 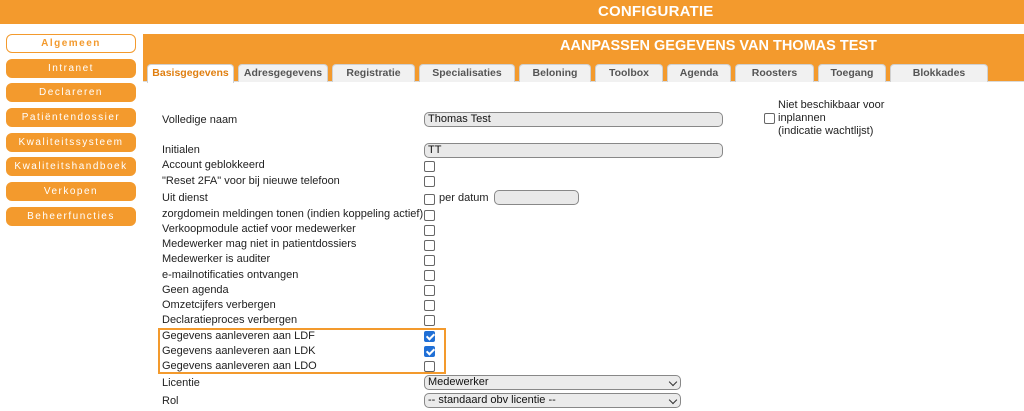 I want to click on niet-beschikbaar-checkbox, so click(x=769, y=118).